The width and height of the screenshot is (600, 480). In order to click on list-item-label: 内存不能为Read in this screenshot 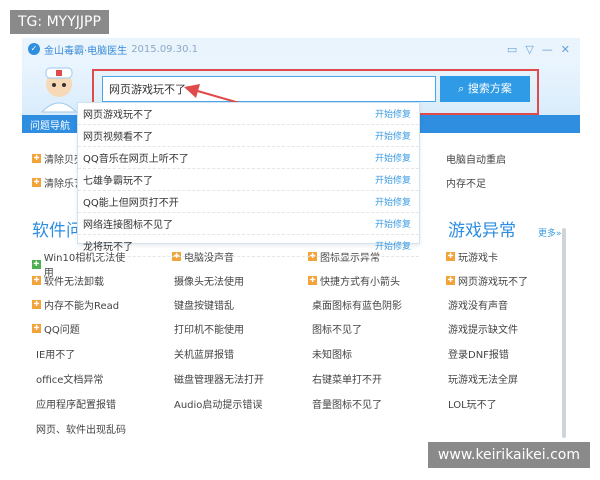, I will do `click(82, 306)`.